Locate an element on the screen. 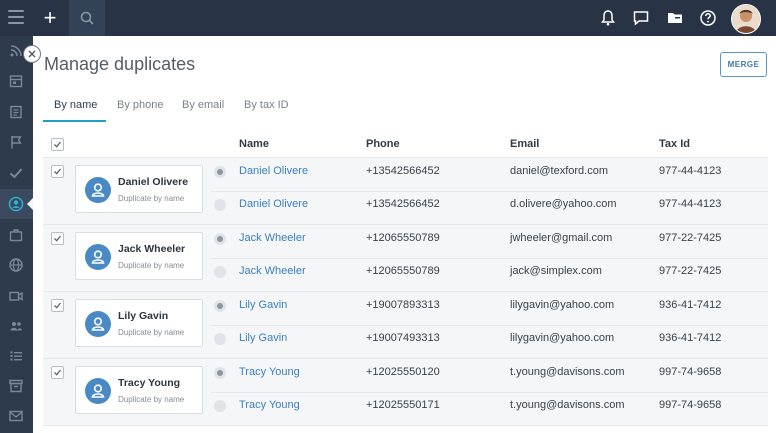 The width and height of the screenshot is (776, 433). close-icon is located at coordinates (32, 54).